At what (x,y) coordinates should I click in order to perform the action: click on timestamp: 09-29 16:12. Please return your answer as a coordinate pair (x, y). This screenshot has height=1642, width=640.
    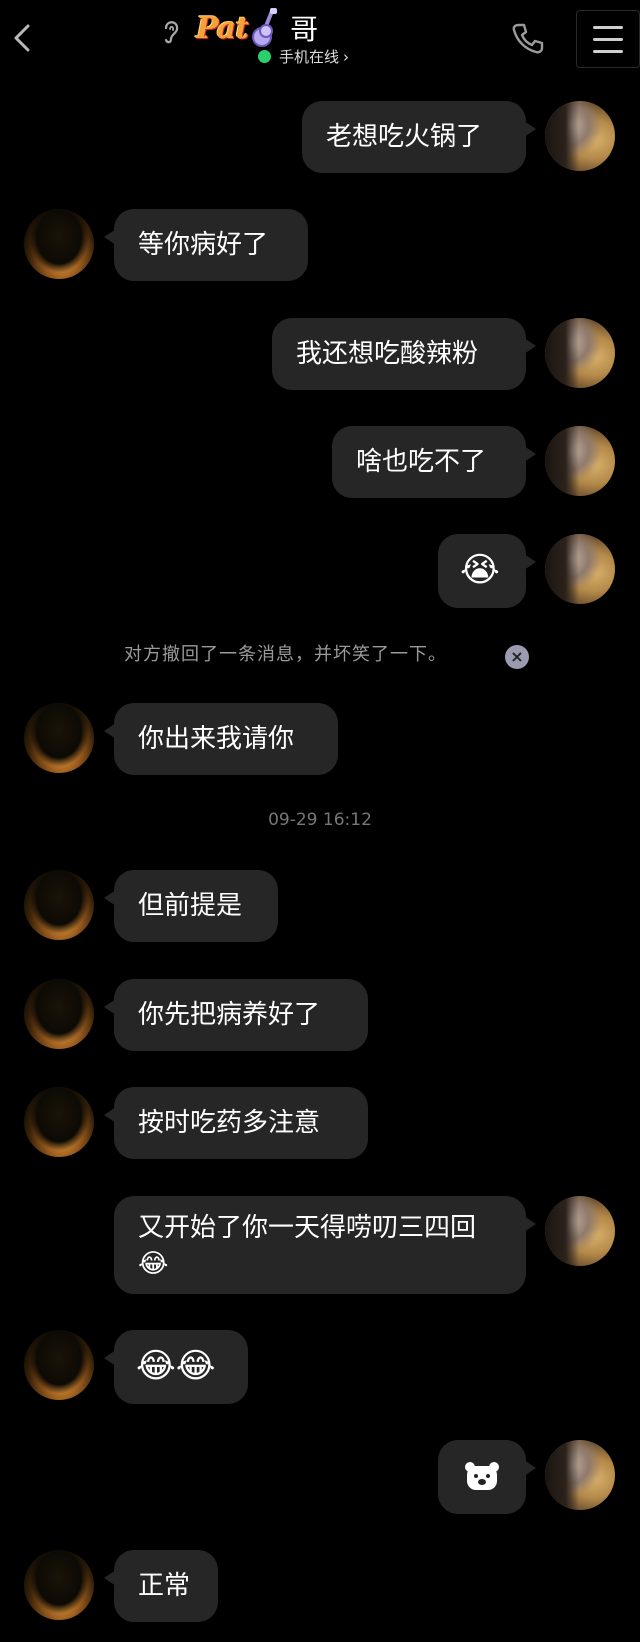
    Looking at the image, I should click on (320, 820).